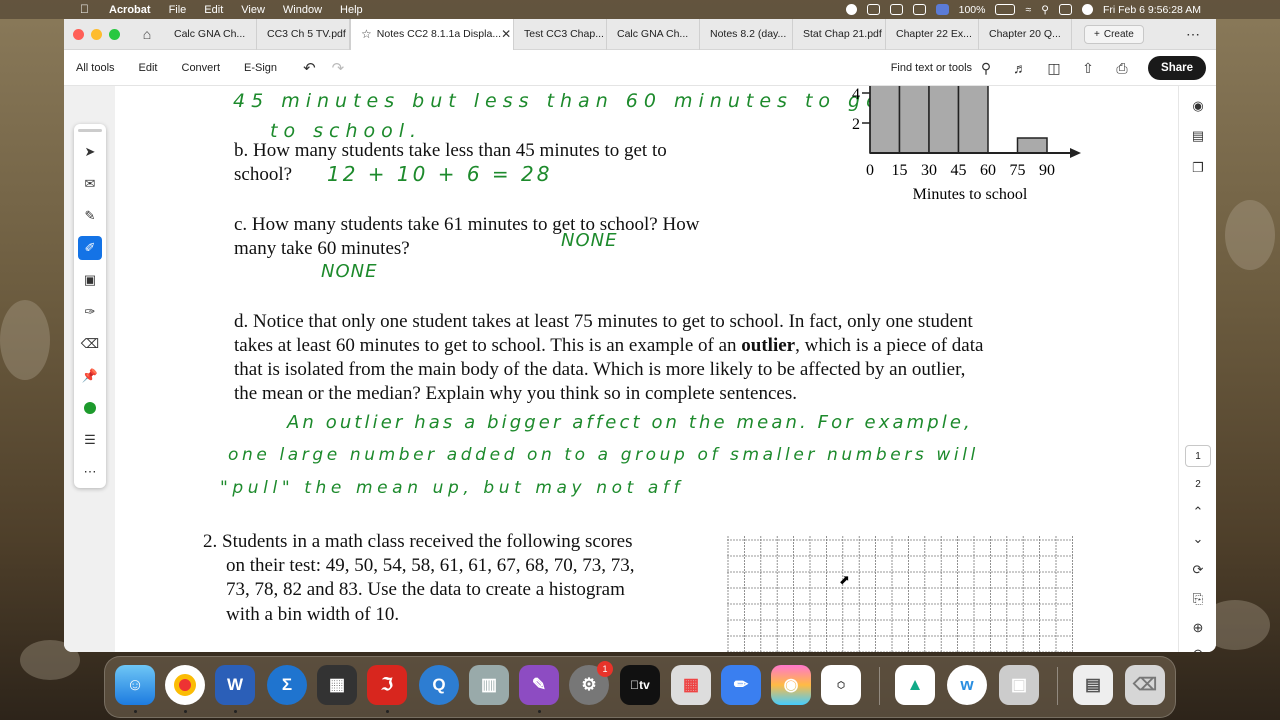 Image resolution: width=1280 pixels, height=720 pixels. Describe the element at coordinates (253, 10) in the screenshot. I see `menu-view: View` at that location.